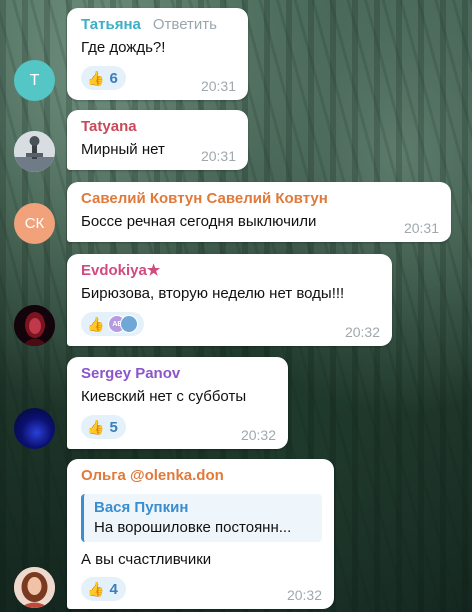 Image resolution: width=472 pixels, height=612 pixels. What do you see at coordinates (185, 24) in the screenshot?
I see `reply-link: Ответить` at bounding box center [185, 24].